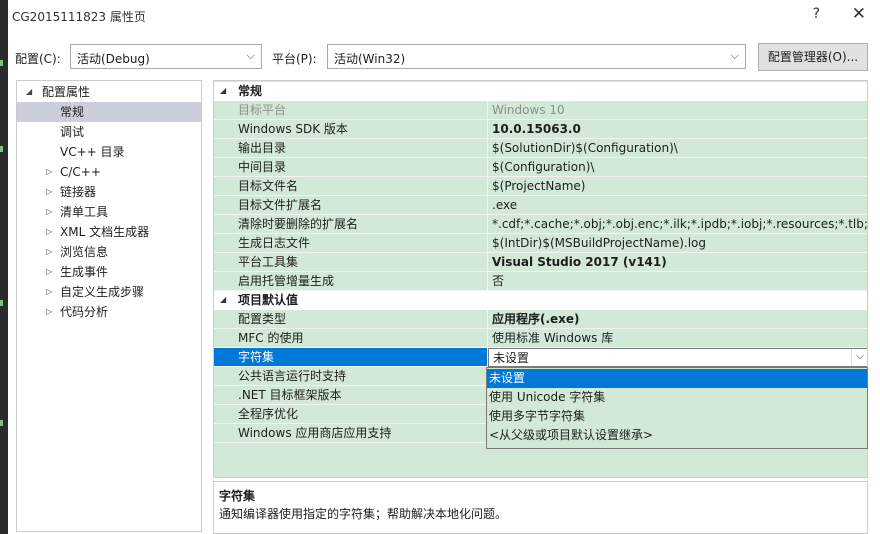 This screenshot has width=880, height=534. Describe the element at coordinates (109, 272) in the screenshot. I see `tree-item-build-events: ▷ 生成事件` at that location.